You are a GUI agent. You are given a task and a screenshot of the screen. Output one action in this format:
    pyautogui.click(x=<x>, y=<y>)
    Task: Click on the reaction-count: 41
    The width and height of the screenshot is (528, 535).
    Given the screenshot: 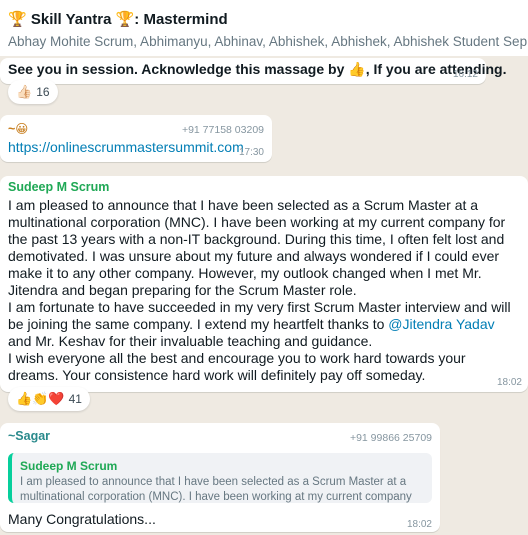 What is the action you would take?
    pyautogui.click(x=75, y=399)
    